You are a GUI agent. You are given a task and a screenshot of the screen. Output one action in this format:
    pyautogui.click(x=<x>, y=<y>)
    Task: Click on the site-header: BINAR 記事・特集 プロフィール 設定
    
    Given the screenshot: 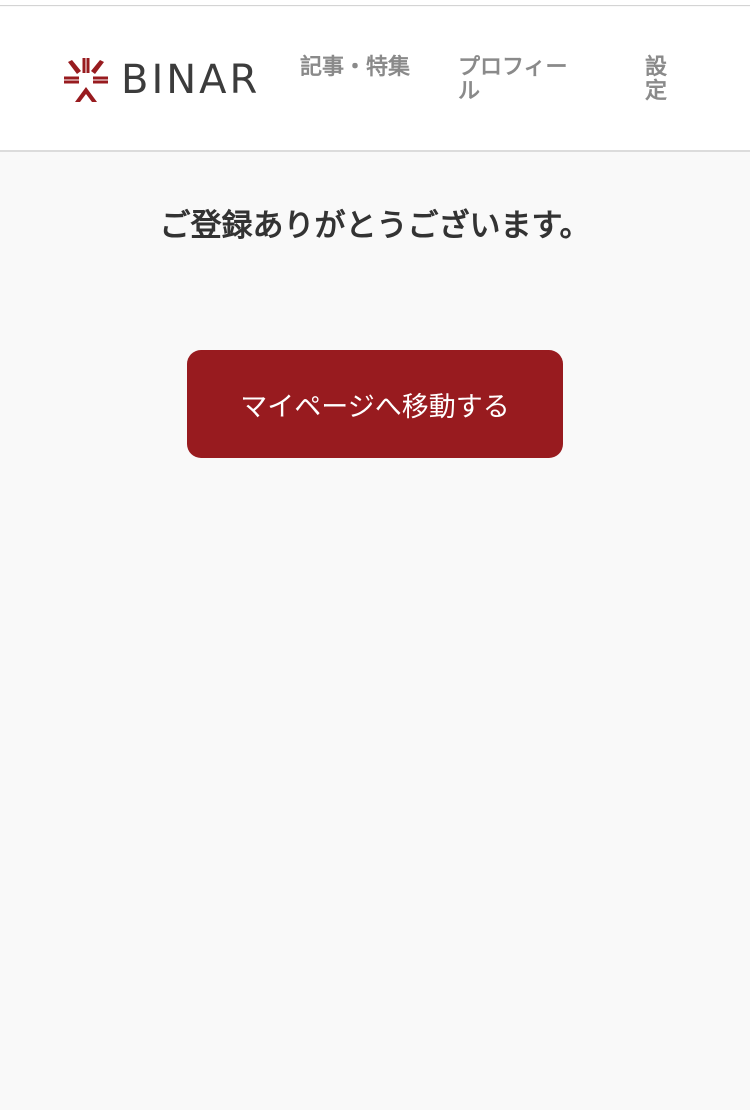 What is the action you would take?
    pyautogui.click(x=375, y=79)
    